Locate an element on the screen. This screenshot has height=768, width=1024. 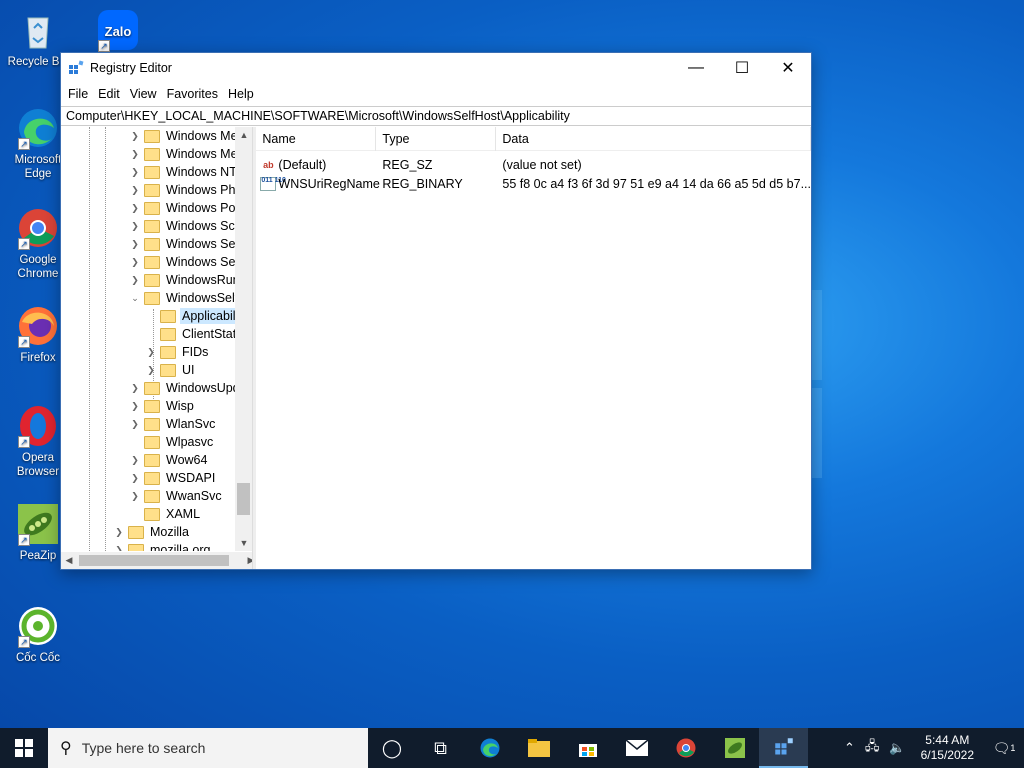
tree-item: ❯ Windows NT is located at coordinates (184, 172).